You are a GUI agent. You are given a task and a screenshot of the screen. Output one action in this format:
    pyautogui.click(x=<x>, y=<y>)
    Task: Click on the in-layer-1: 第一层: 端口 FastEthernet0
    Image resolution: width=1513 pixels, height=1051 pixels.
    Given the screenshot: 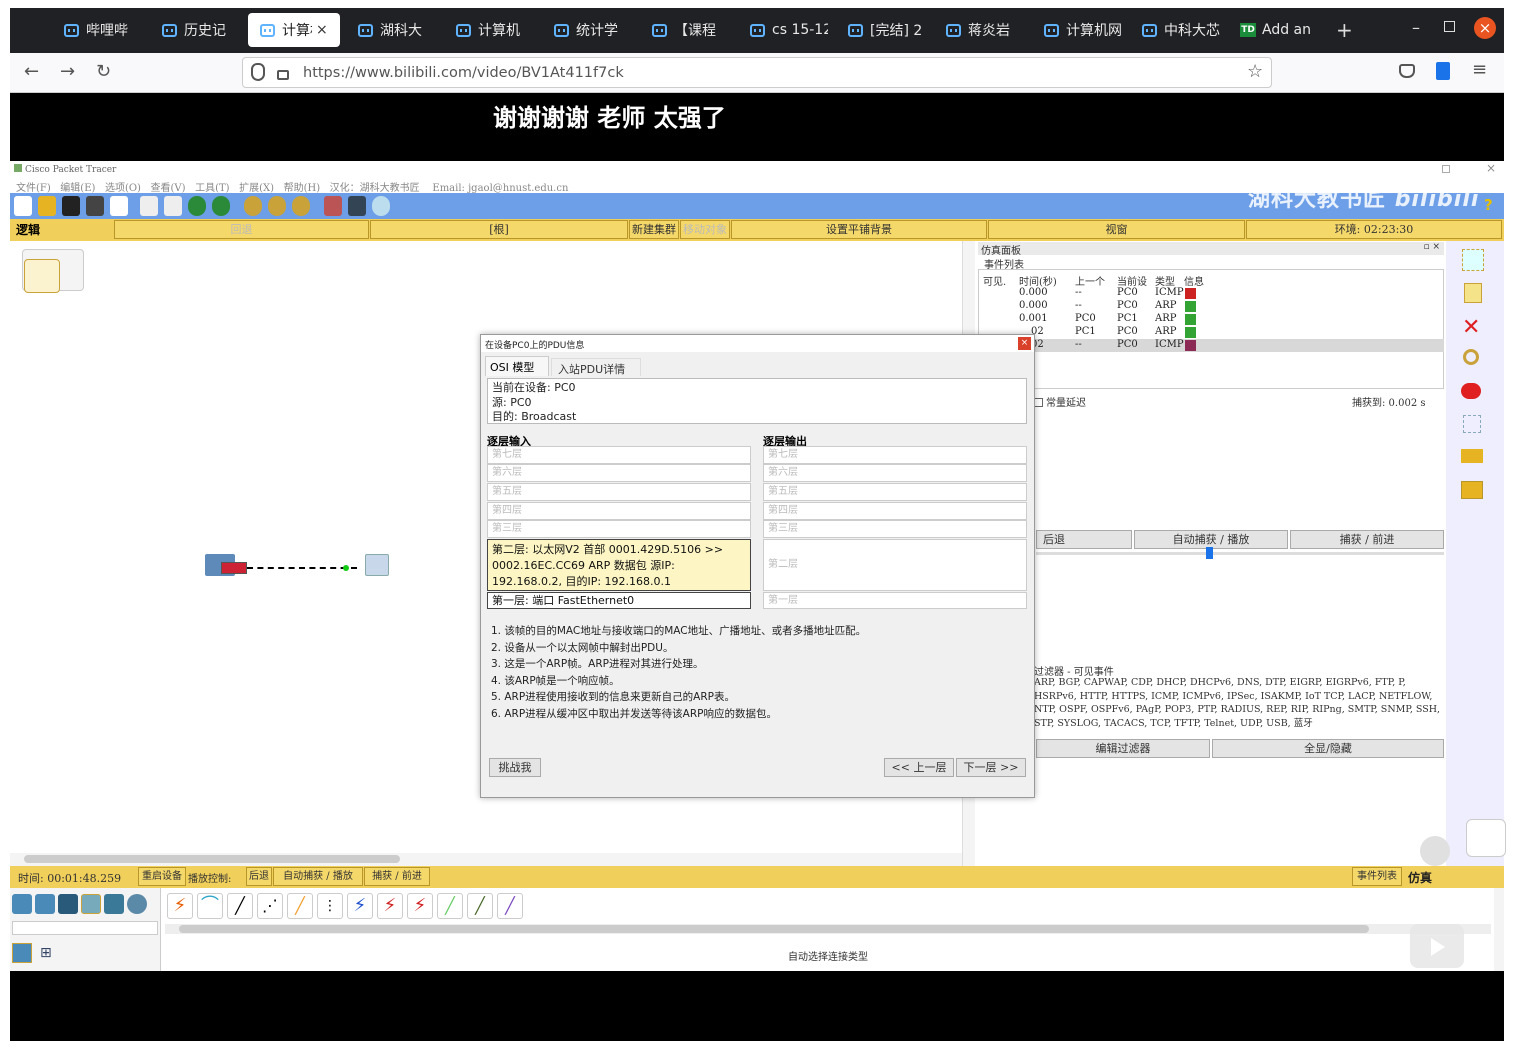 What is the action you would take?
    pyautogui.click(x=619, y=600)
    